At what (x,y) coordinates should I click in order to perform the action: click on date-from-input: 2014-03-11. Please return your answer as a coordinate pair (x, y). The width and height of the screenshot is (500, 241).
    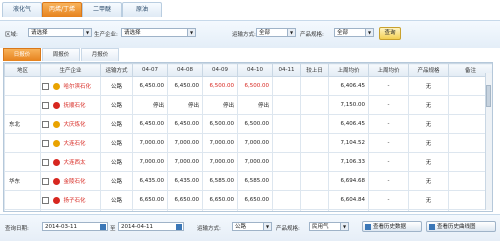
    Looking at the image, I should click on (75, 226).